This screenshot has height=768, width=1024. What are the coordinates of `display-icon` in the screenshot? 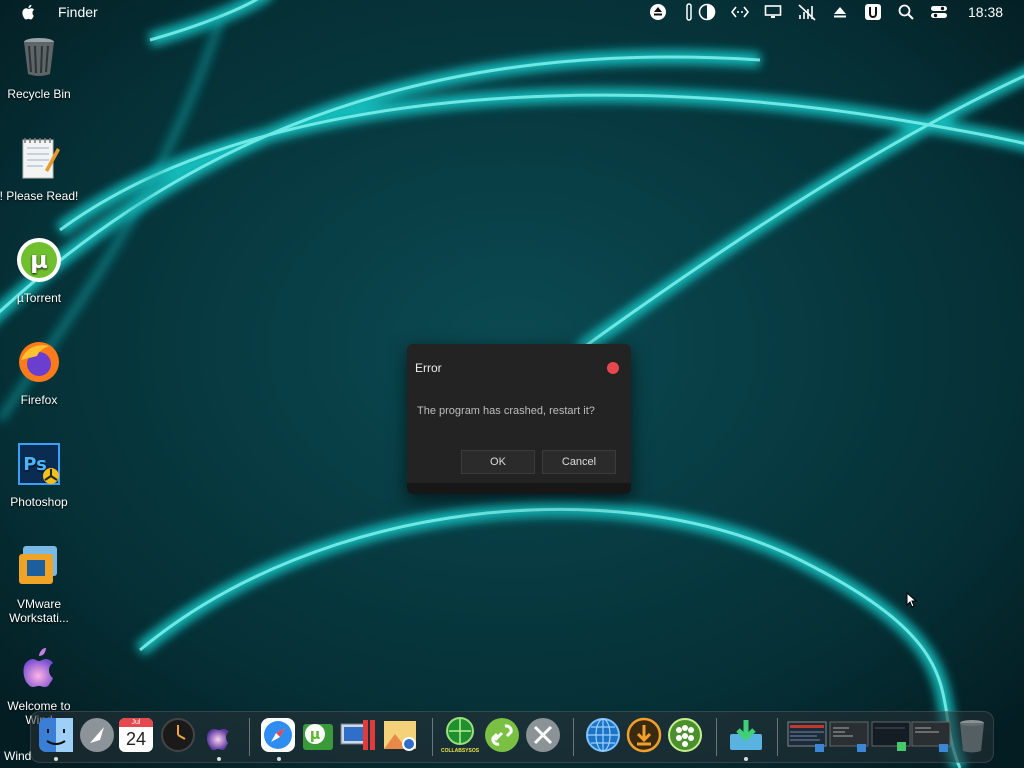 It's located at (773, 12).